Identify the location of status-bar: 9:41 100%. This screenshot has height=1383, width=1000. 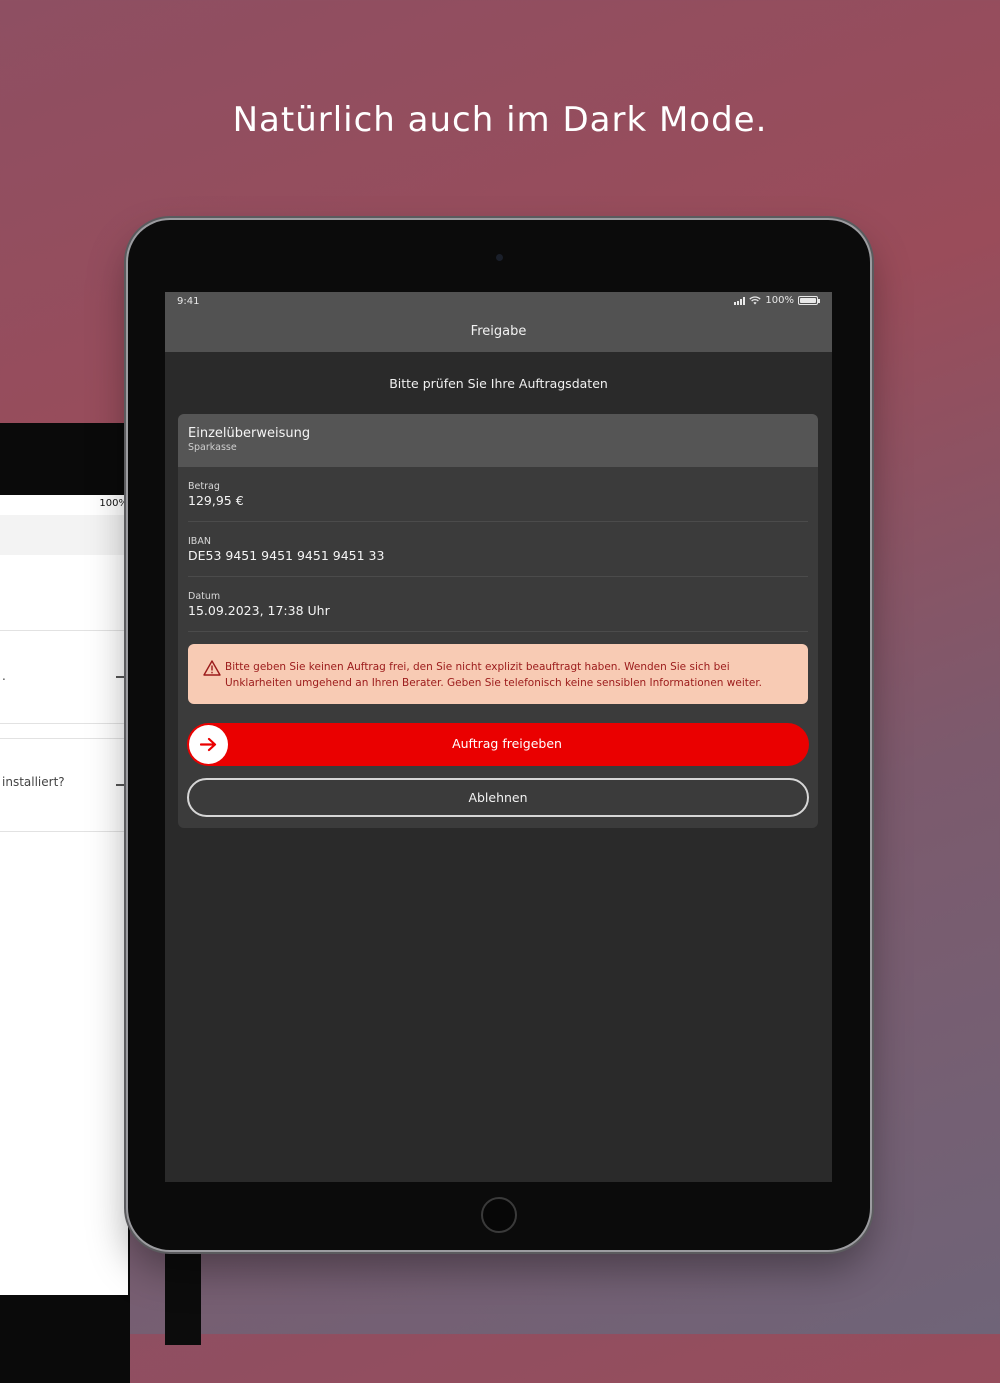
(498, 302).